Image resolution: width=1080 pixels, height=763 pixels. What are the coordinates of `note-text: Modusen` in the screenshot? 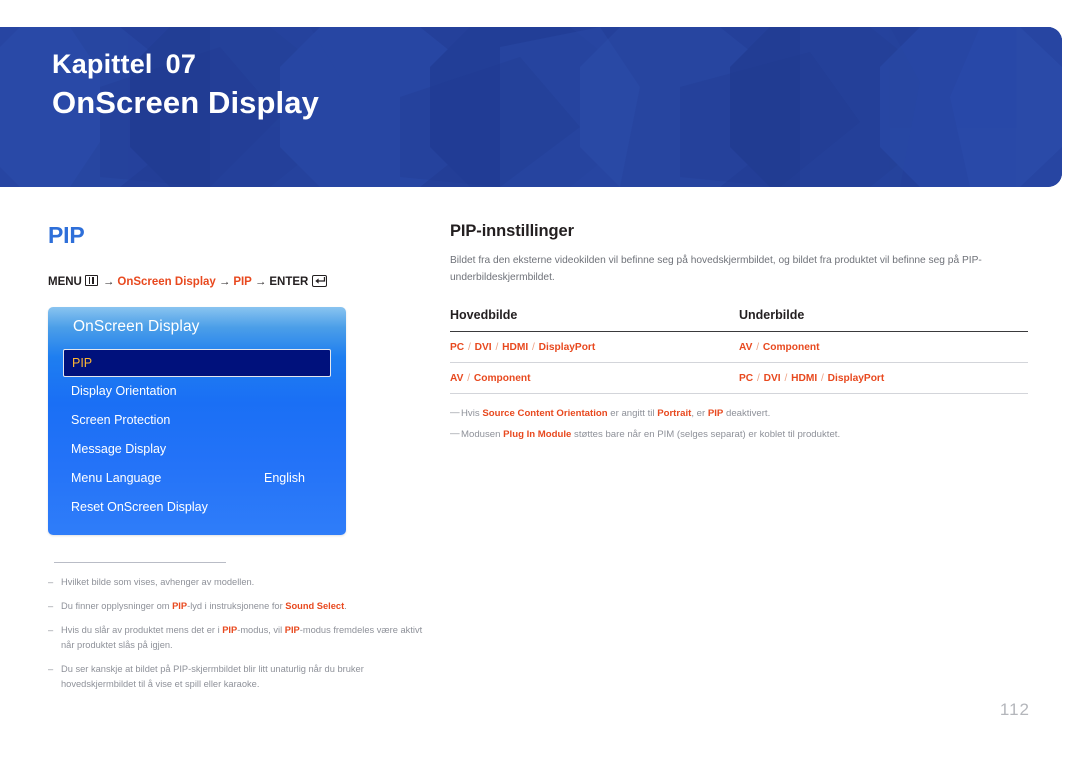 It's located at (482, 435).